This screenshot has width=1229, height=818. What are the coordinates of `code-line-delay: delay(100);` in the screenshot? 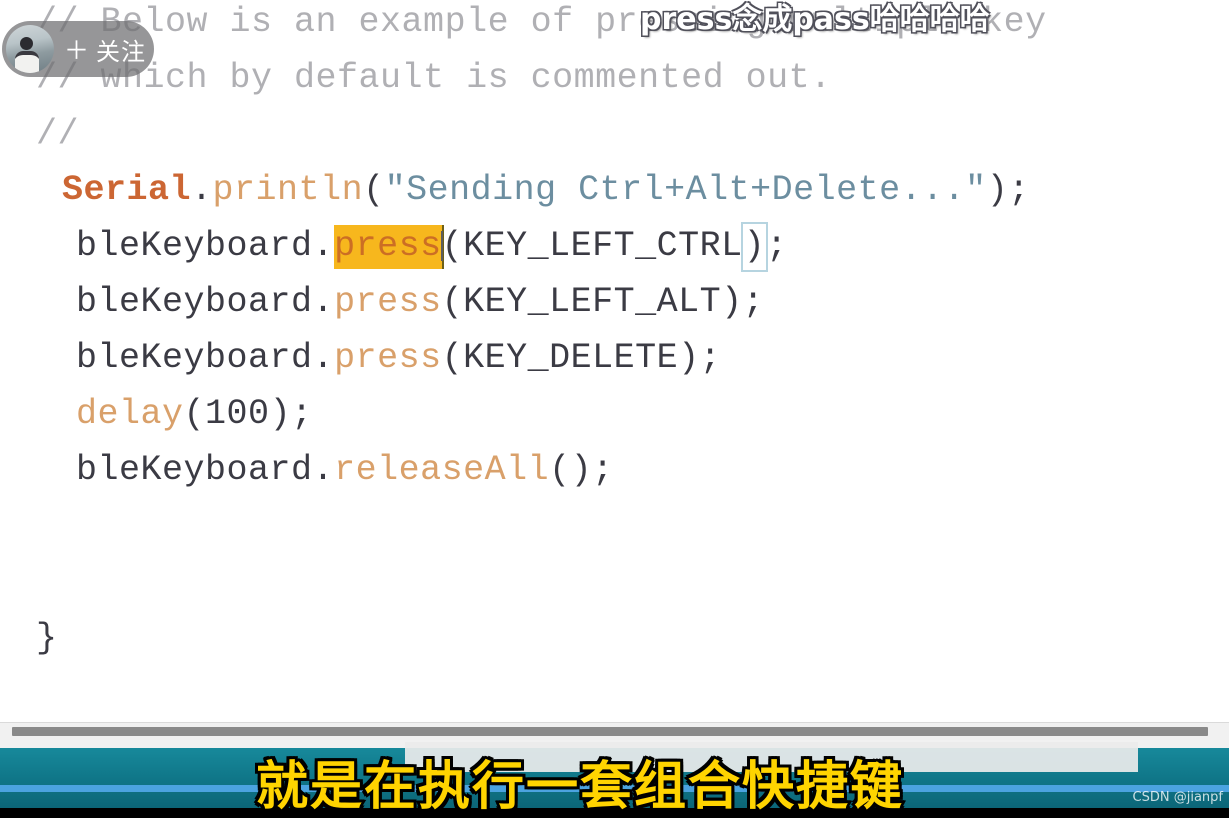 It's located at (194, 414).